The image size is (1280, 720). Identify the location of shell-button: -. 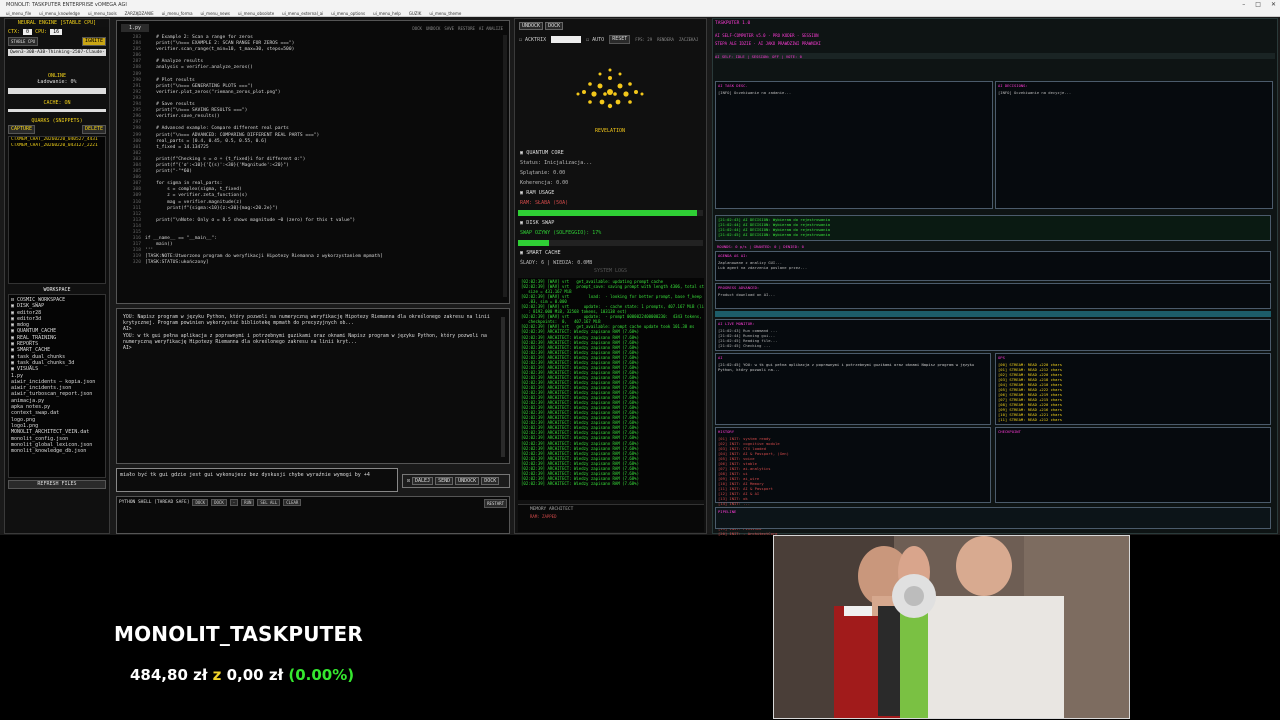
(234, 502).